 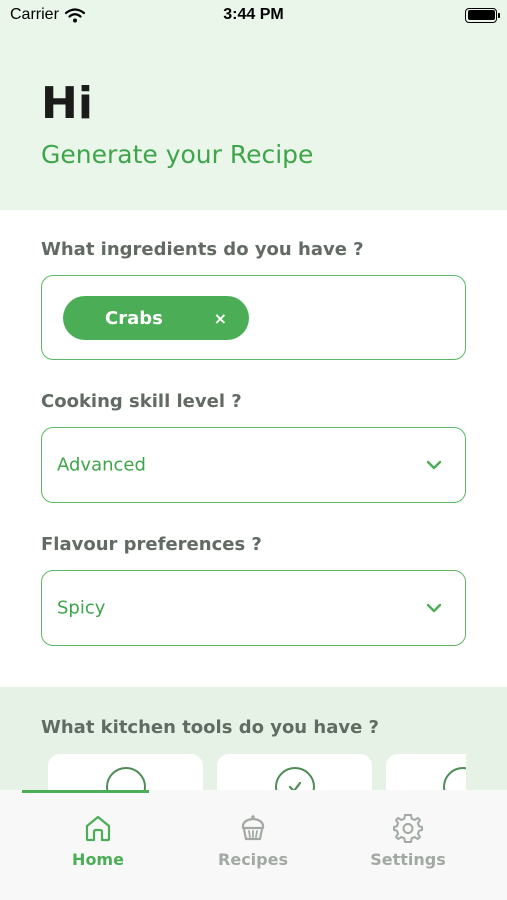 I want to click on tab-recipes-label: Recipes, so click(x=253, y=859).